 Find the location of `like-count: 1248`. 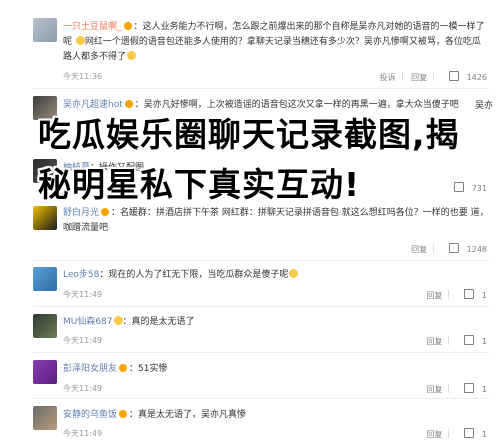

like-count: 1248 is located at coordinates (476, 249).